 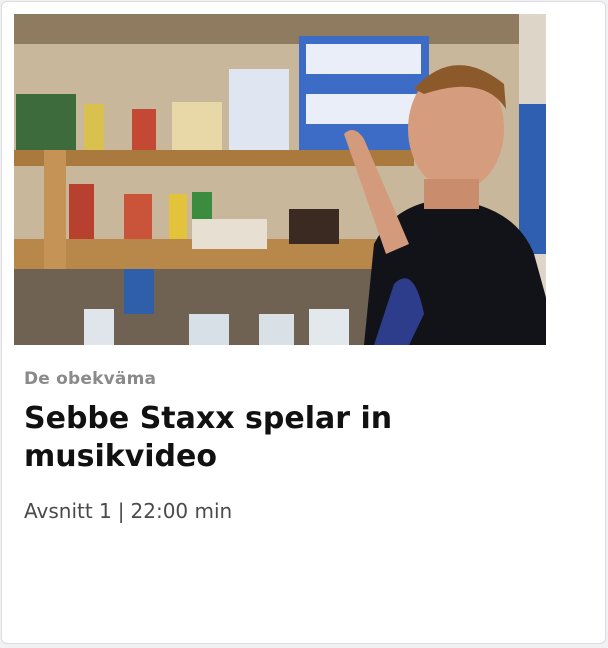 What do you see at coordinates (128, 511) in the screenshot?
I see `episode-meta: Avsnitt 1 | 22:00 min` at bounding box center [128, 511].